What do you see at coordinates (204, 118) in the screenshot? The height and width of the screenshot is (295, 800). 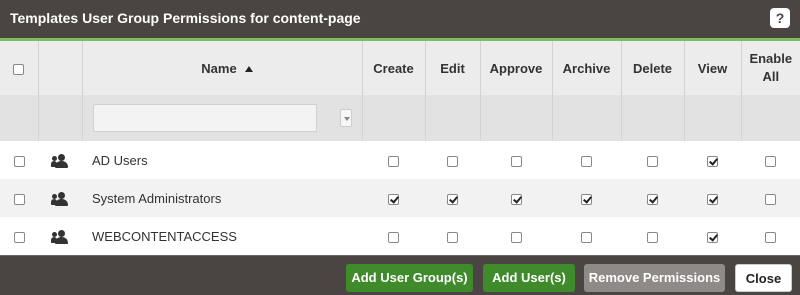 I see `name-filter-input` at bounding box center [204, 118].